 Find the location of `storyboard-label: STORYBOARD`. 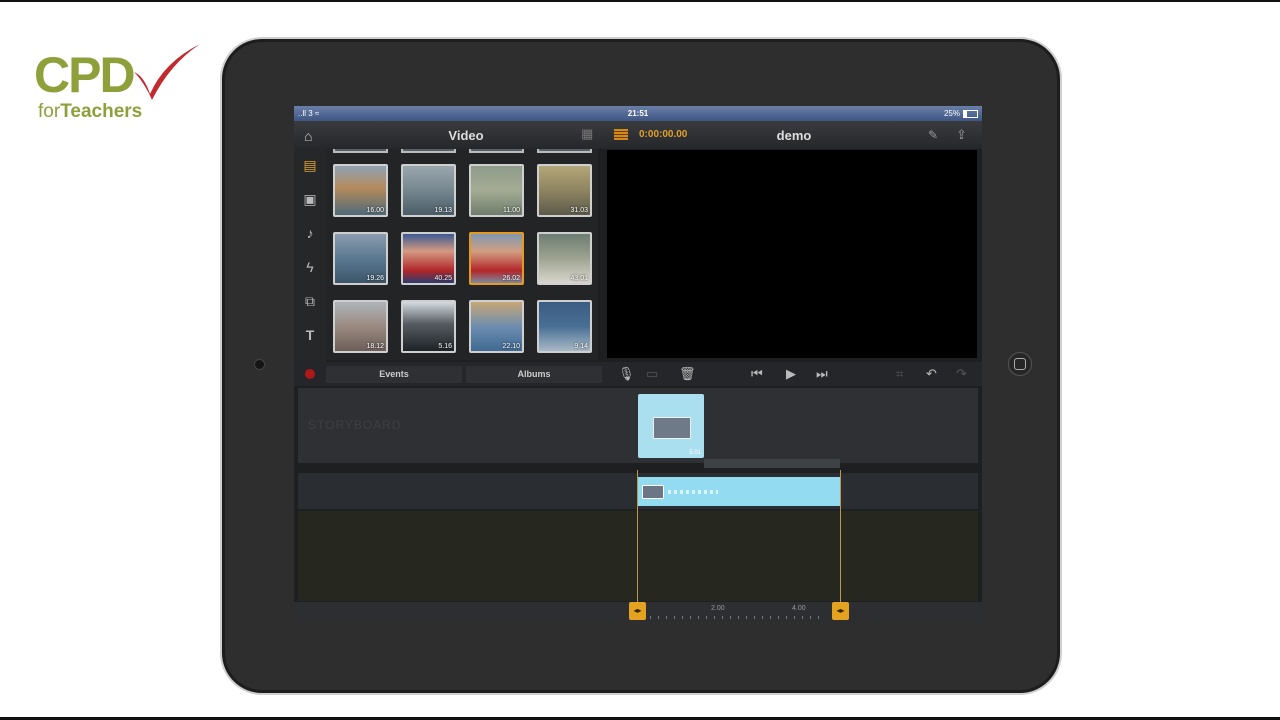

storyboard-label: STORYBOARD is located at coordinates (355, 425).